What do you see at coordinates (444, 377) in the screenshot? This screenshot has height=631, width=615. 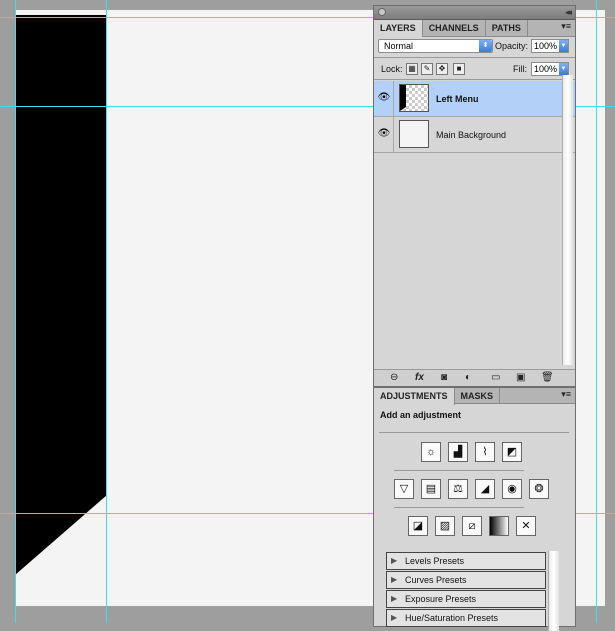 I see `mask-icon: ◙` at bounding box center [444, 377].